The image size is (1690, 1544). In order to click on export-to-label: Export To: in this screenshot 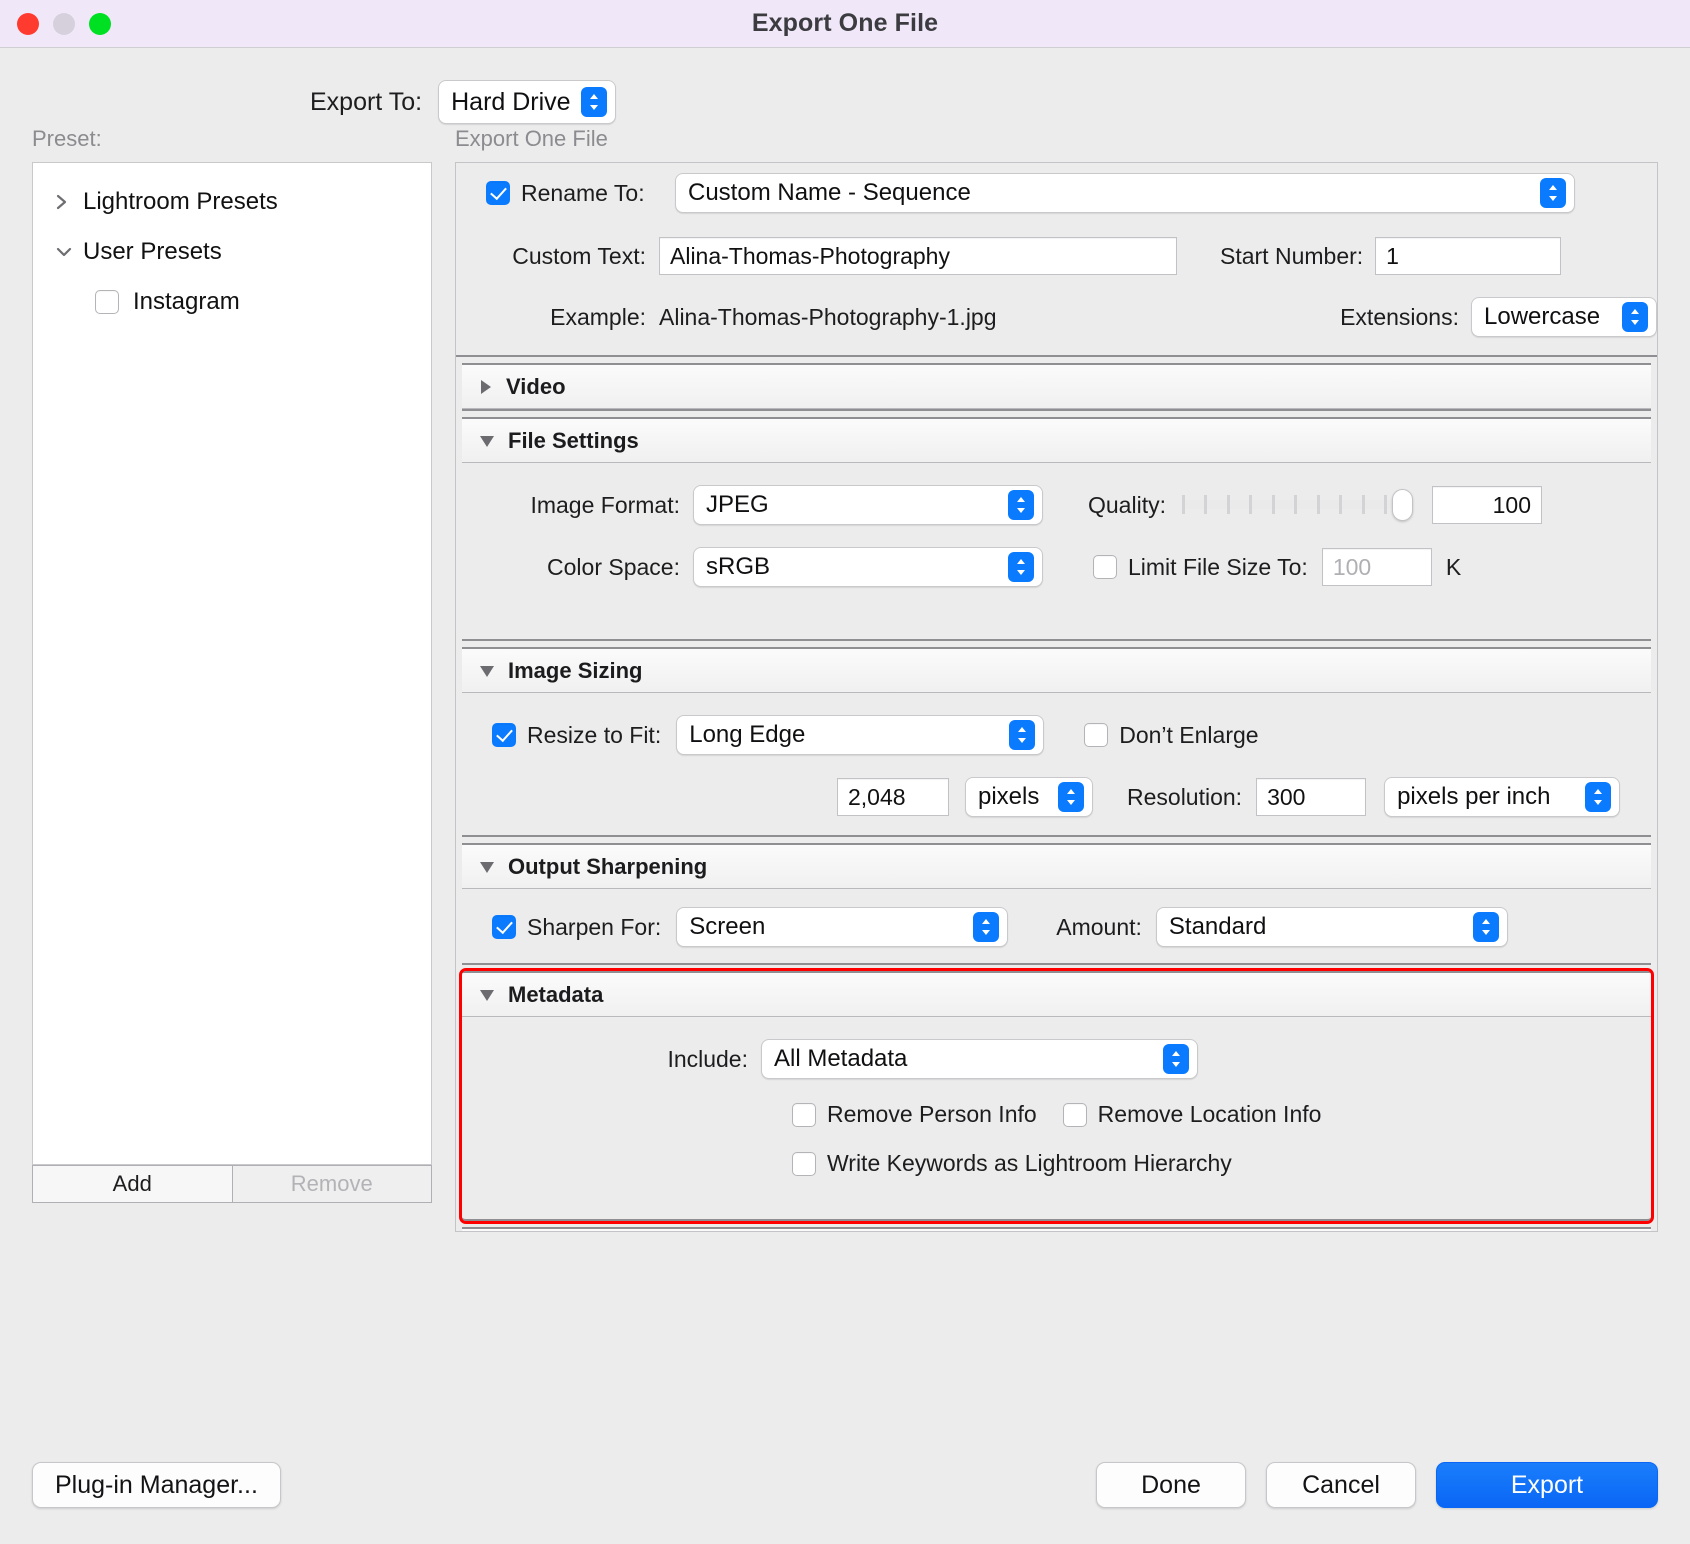, I will do `click(366, 101)`.